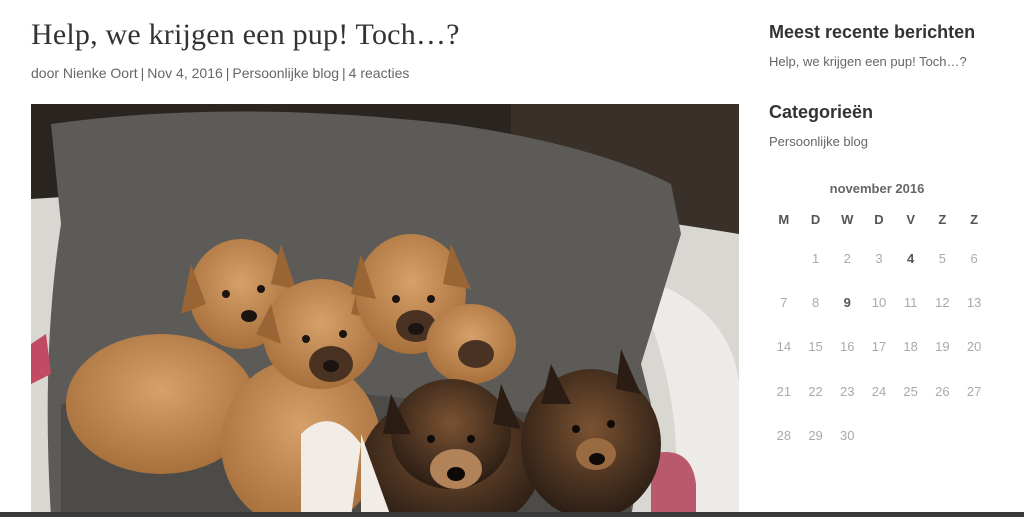 Image resolution: width=1024 pixels, height=517 pixels. What do you see at coordinates (847, 435) in the screenshot?
I see `calendar-day: 30` at bounding box center [847, 435].